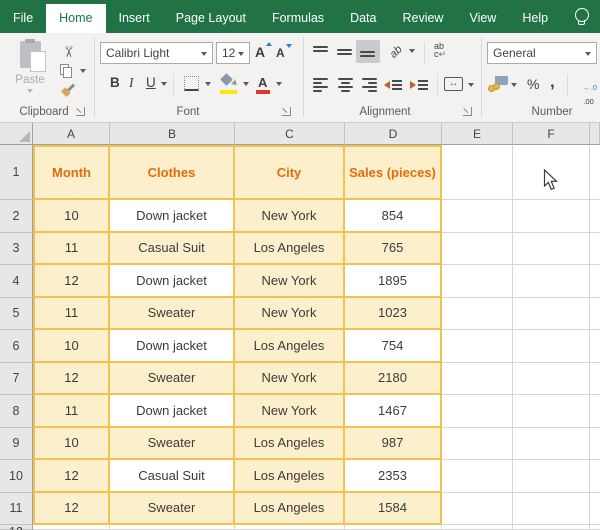 The height and width of the screenshot is (530, 600). I want to click on font-size-combobox: 12, so click(233, 53).